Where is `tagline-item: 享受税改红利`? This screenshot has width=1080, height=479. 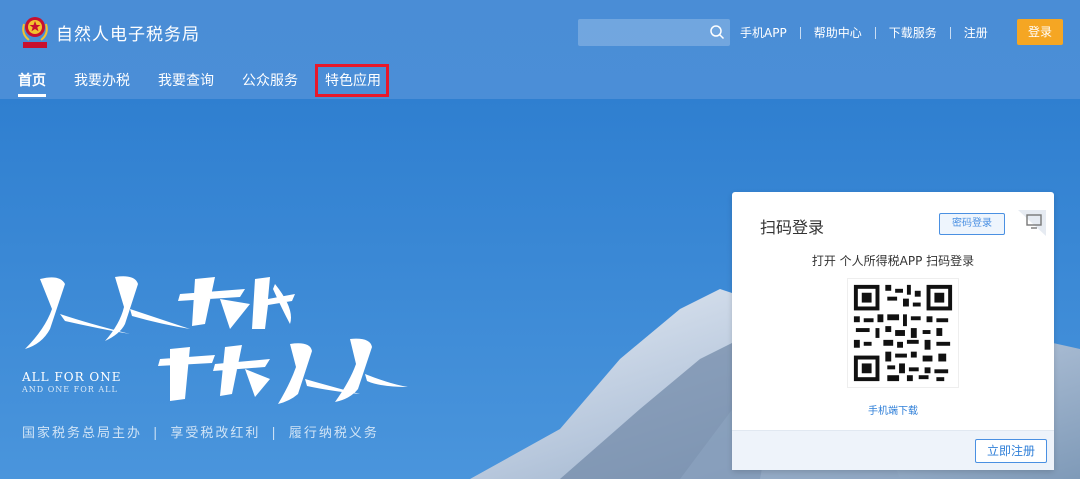
tagline-item: 享受税改红利 is located at coordinates (215, 433).